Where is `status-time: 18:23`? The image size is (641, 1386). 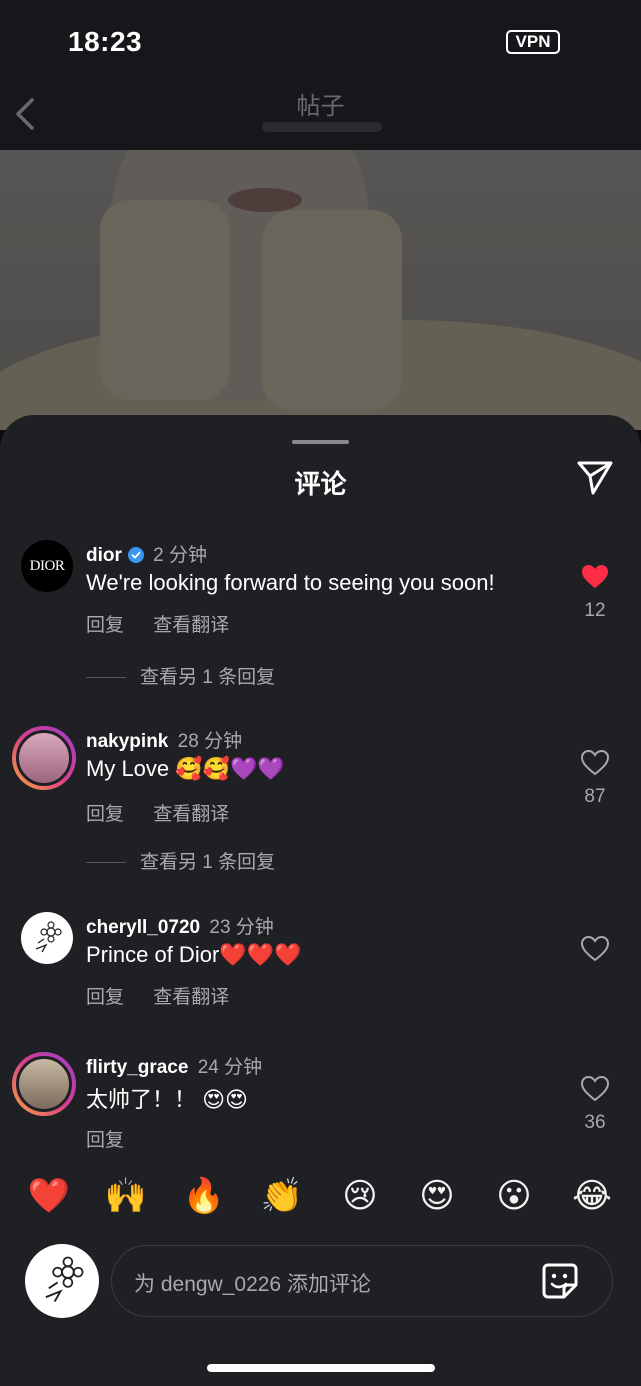 status-time: 18:23 is located at coordinates (105, 41).